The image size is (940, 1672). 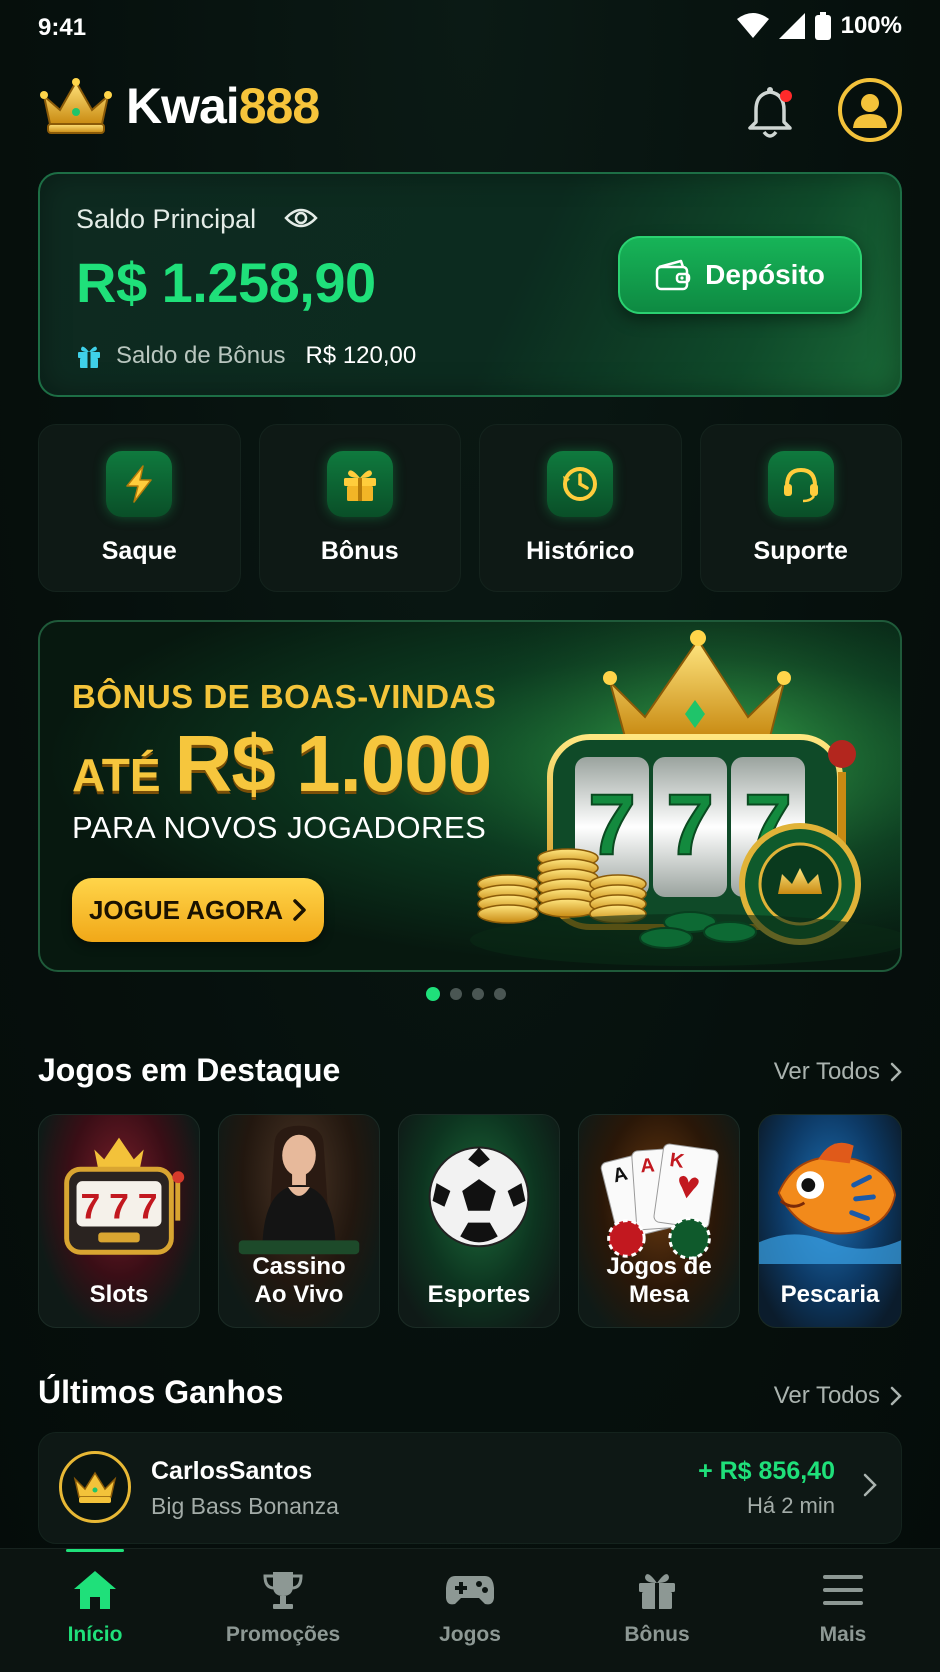 What do you see at coordinates (822, 26) in the screenshot?
I see `battery-icon` at bounding box center [822, 26].